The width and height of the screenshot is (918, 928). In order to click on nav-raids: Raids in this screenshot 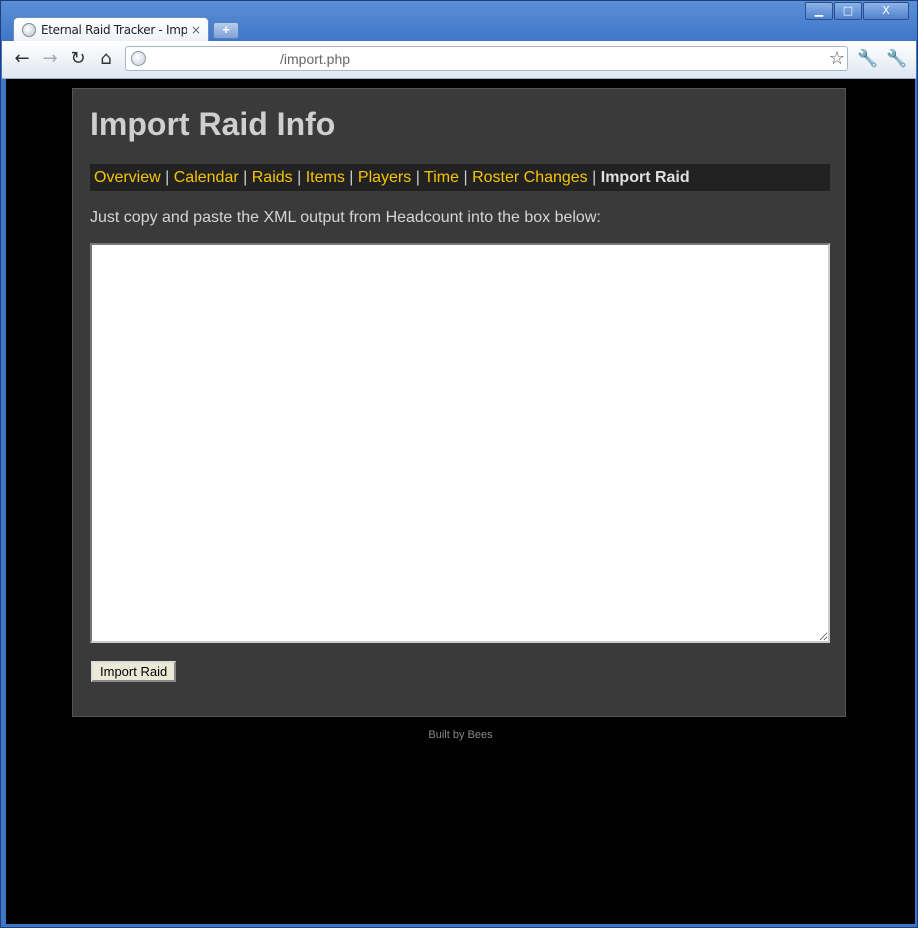, I will do `click(272, 177)`.